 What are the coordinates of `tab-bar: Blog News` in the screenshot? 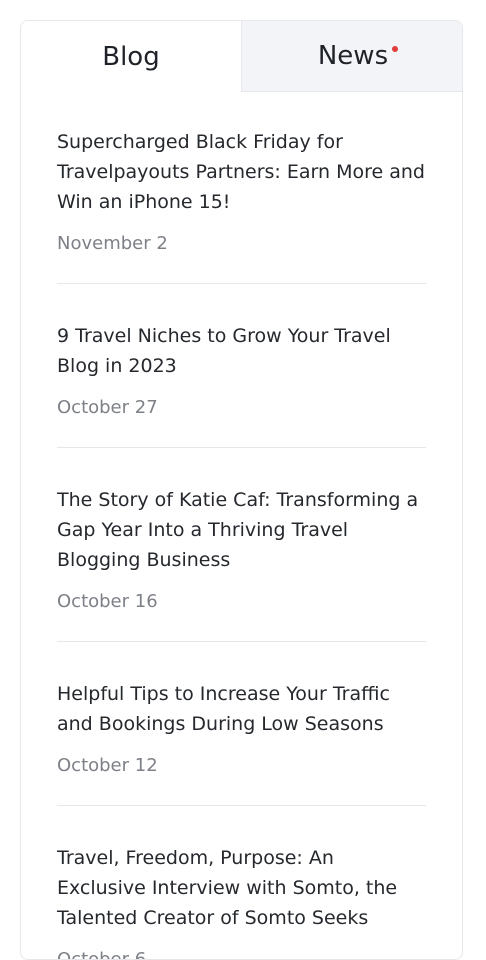 It's located at (241, 56).